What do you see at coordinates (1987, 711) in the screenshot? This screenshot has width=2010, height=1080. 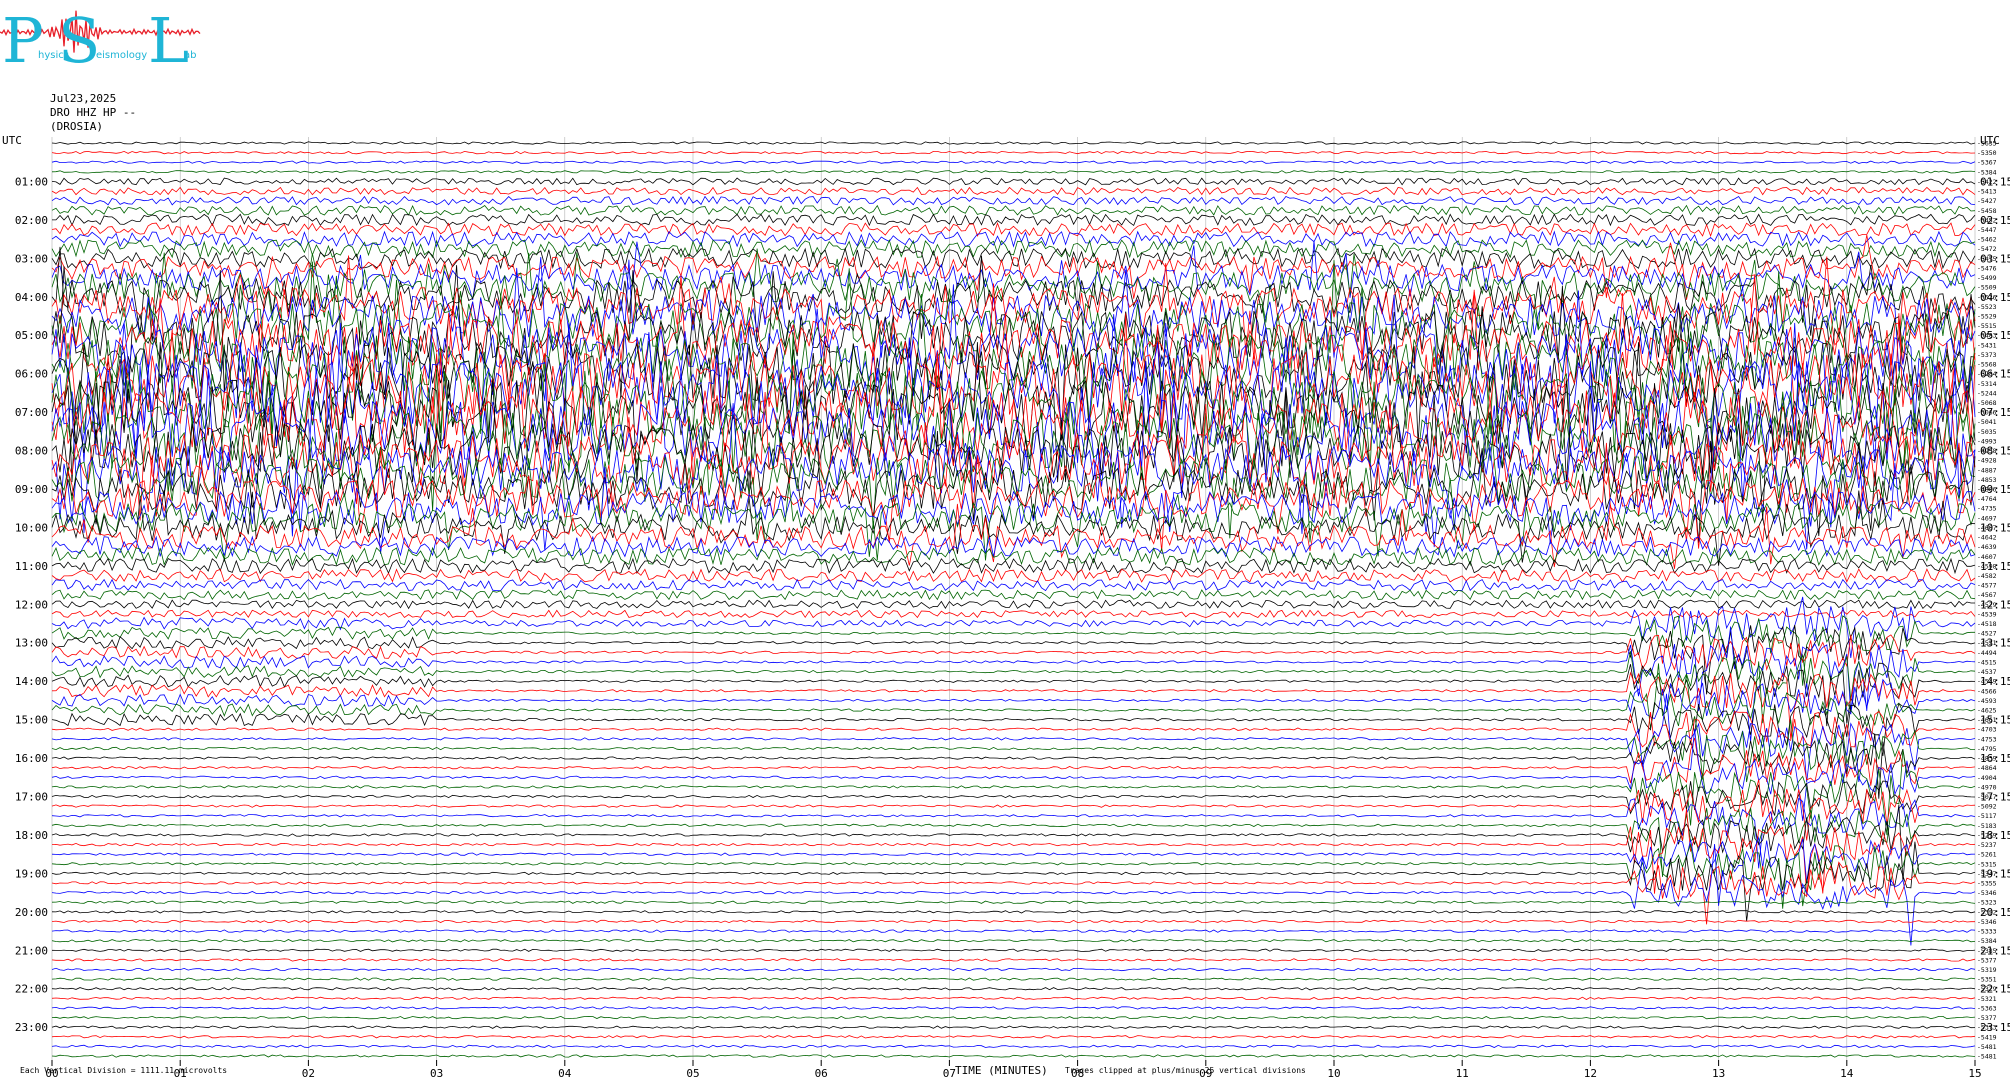 I see `trace-offset-label: -4625` at bounding box center [1987, 711].